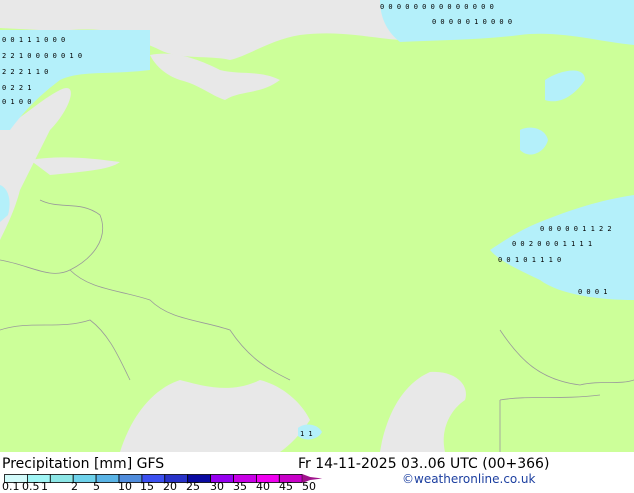  Describe the element at coordinates (552, 244) in the screenshot. I see `precip-label: 0 0 2 0 0 0 1 1 1 1` at that location.